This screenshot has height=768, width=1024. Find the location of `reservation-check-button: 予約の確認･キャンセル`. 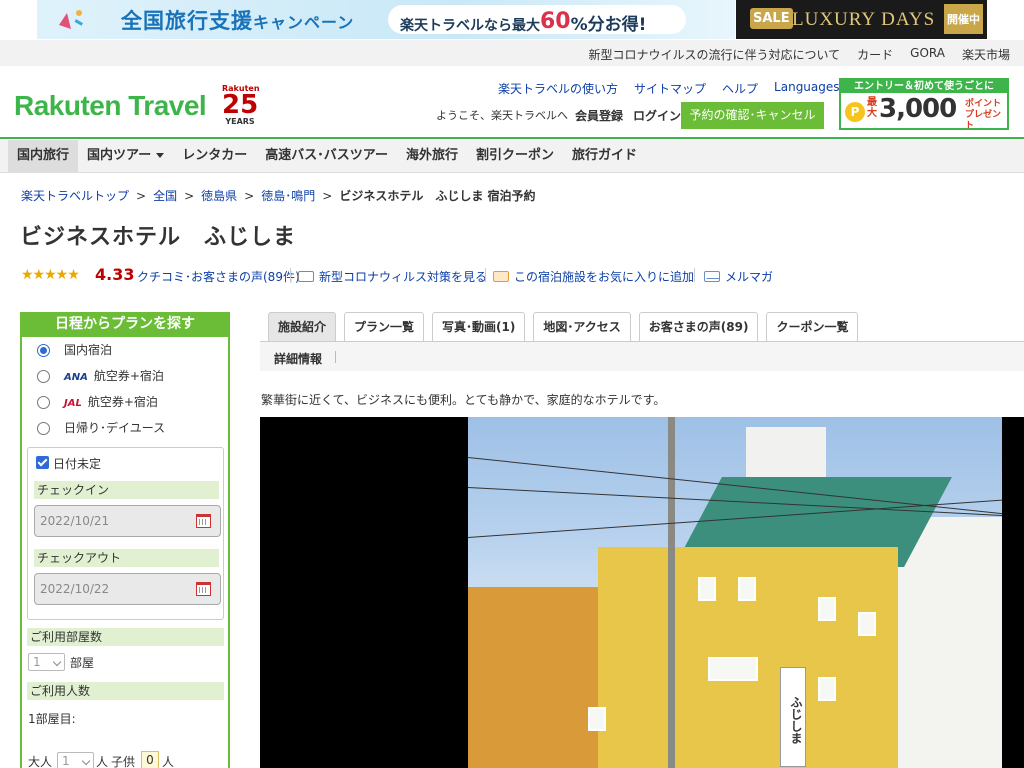

reservation-check-button: 予約の確認･キャンセル is located at coordinates (752, 115).